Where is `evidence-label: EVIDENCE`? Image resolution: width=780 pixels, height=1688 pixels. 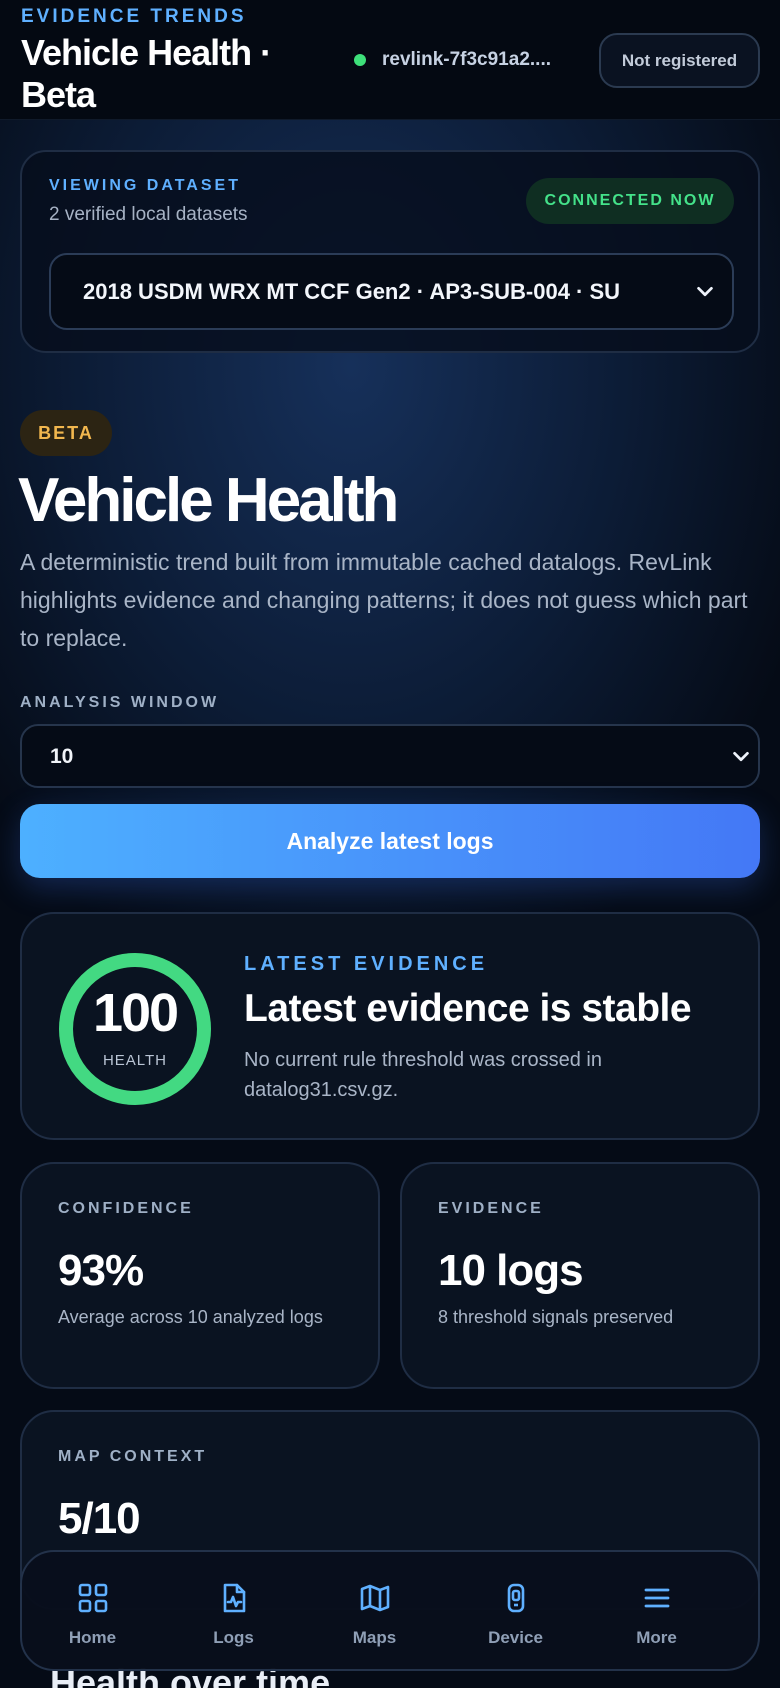
evidence-label: EVIDENCE is located at coordinates (491, 1208).